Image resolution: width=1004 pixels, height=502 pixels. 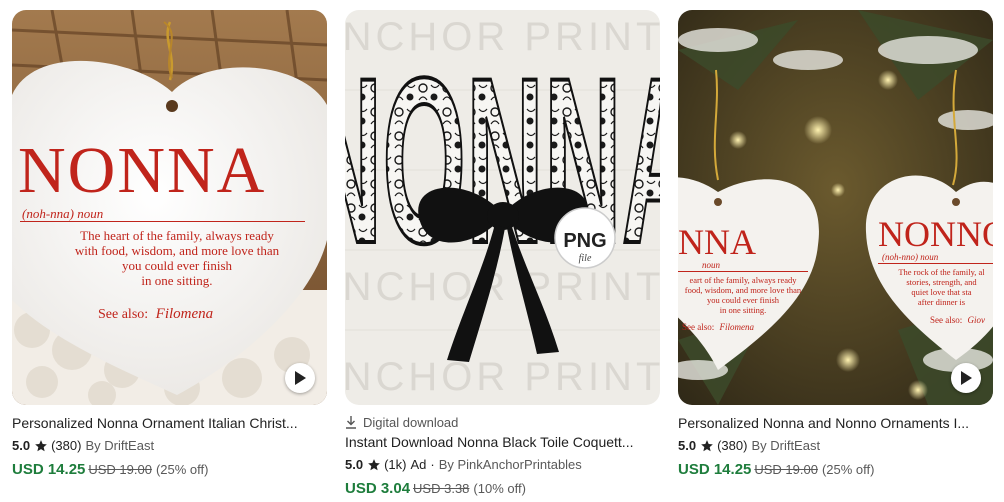 What do you see at coordinates (743, 280) in the screenshot?
I see `definition-line: eart of the family, always ready` at bounding box center [743, 280].